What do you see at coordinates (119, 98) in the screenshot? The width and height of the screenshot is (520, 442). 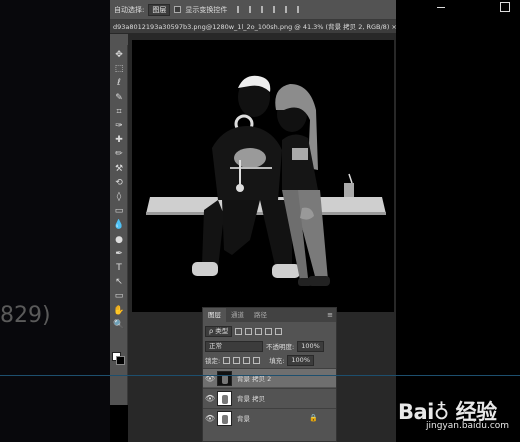 I see `quick-select-tool: ✎` at bounding box center [119, 98].